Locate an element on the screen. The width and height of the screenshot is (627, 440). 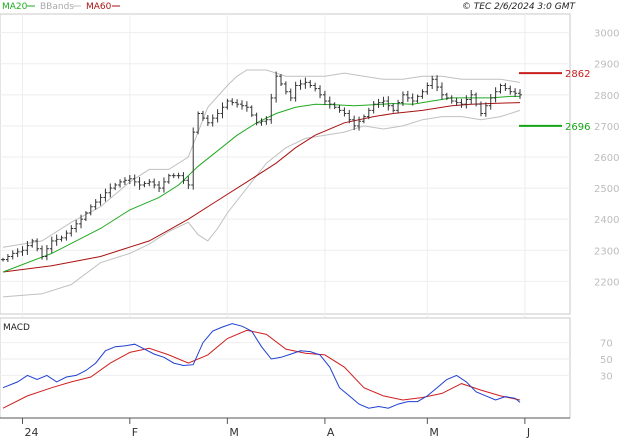
macd-title: MACD is located at coordinates (16, 328).